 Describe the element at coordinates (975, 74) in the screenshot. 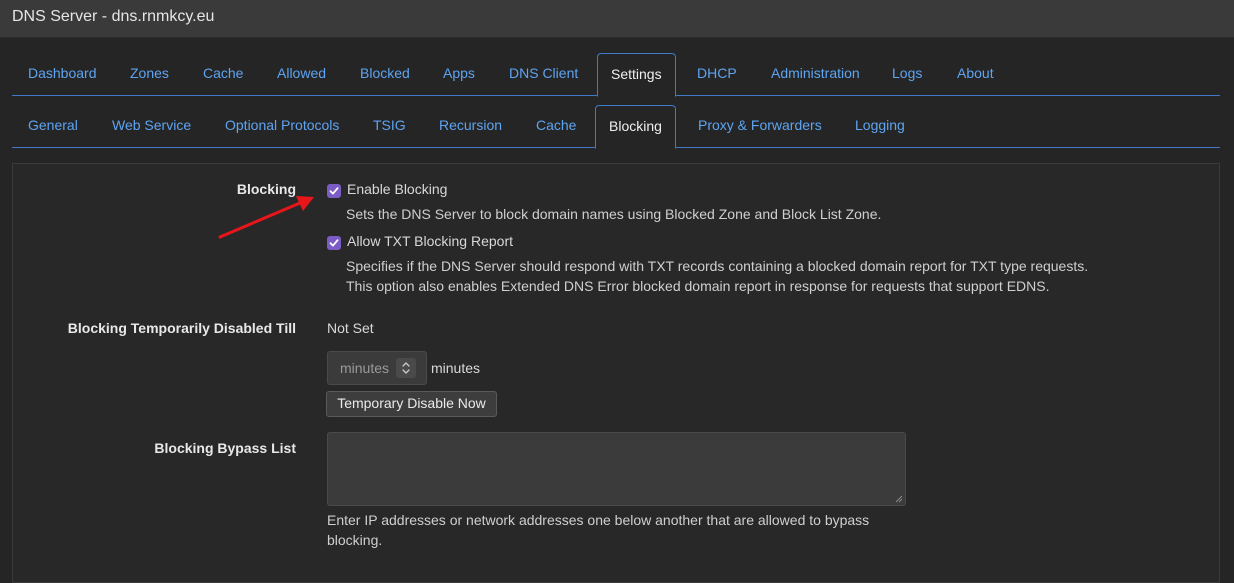

I see `tab-about: About` at that location.